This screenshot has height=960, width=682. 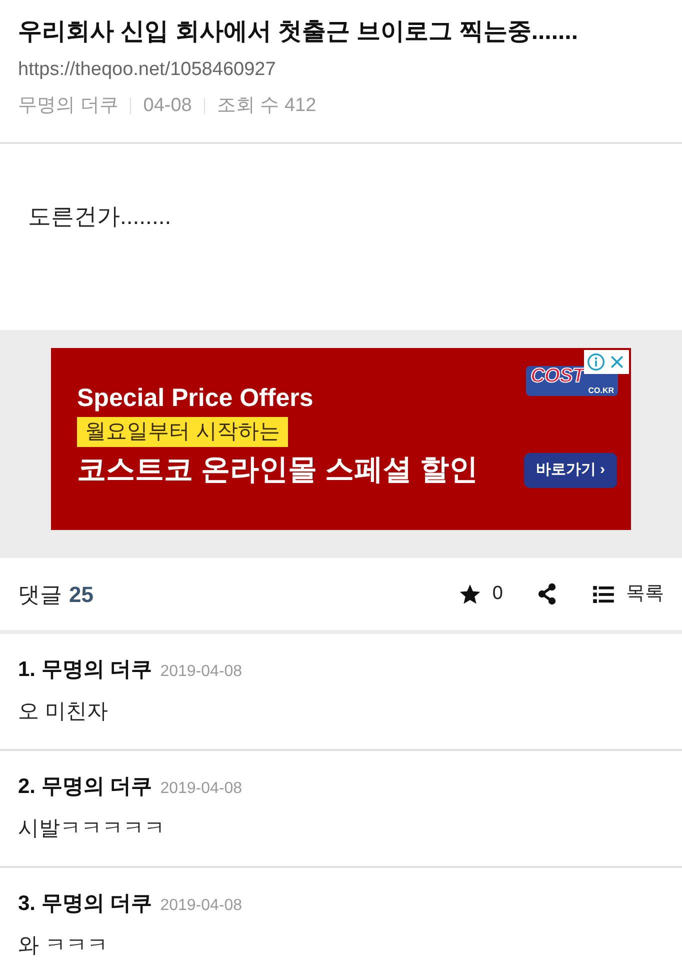 What do you see at coordinates (68, 106) in the screenshot?
I see `author-name: 무명의 더쿠` at bounding box center [68, 106].